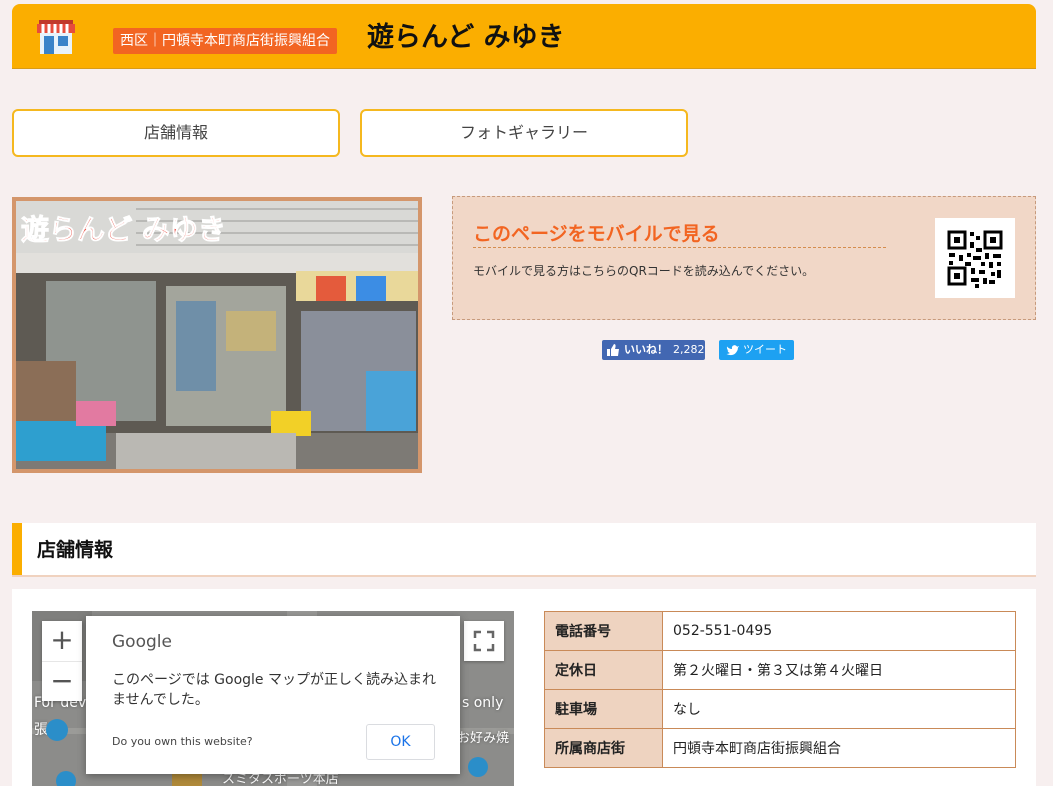 The image size is (1053, 786). I want to click on like-count: 2,282, so click(689, 349).